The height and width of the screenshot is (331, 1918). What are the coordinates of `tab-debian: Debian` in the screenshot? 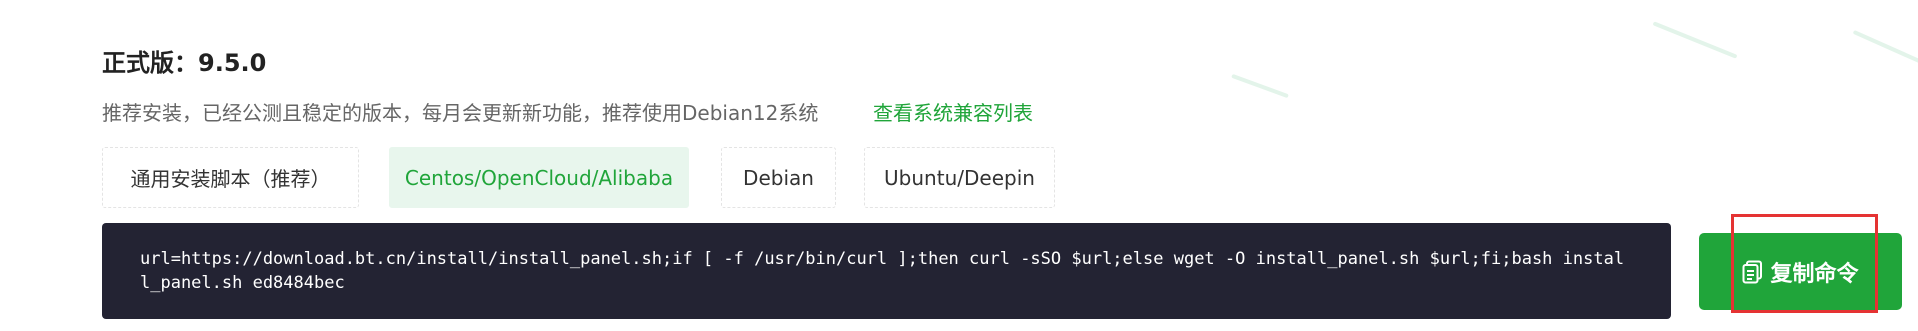 It's located at (778, 177).